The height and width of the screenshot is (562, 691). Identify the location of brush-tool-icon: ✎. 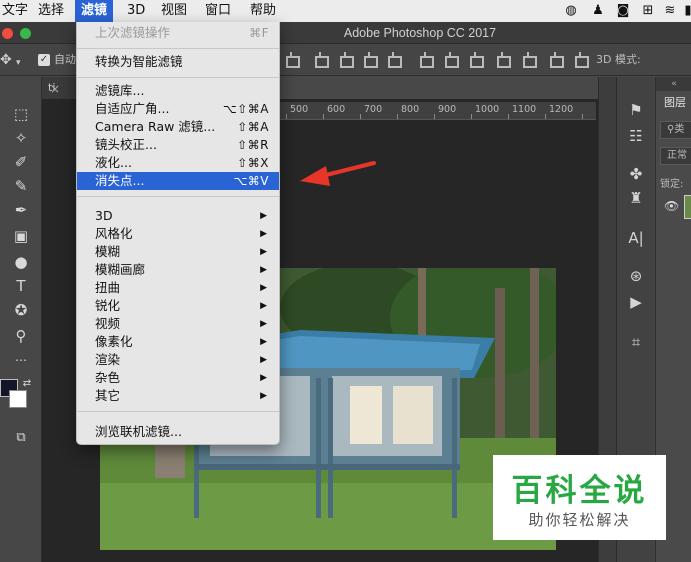
(21, 186).